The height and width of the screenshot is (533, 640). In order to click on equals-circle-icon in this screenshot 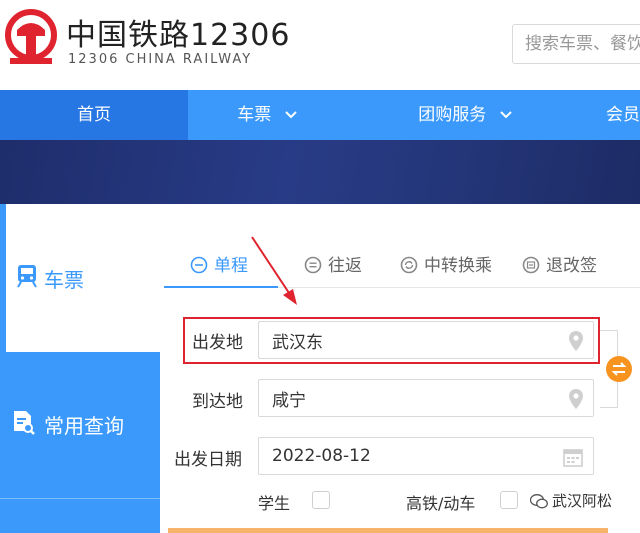, I will do `click(313, 264)`.